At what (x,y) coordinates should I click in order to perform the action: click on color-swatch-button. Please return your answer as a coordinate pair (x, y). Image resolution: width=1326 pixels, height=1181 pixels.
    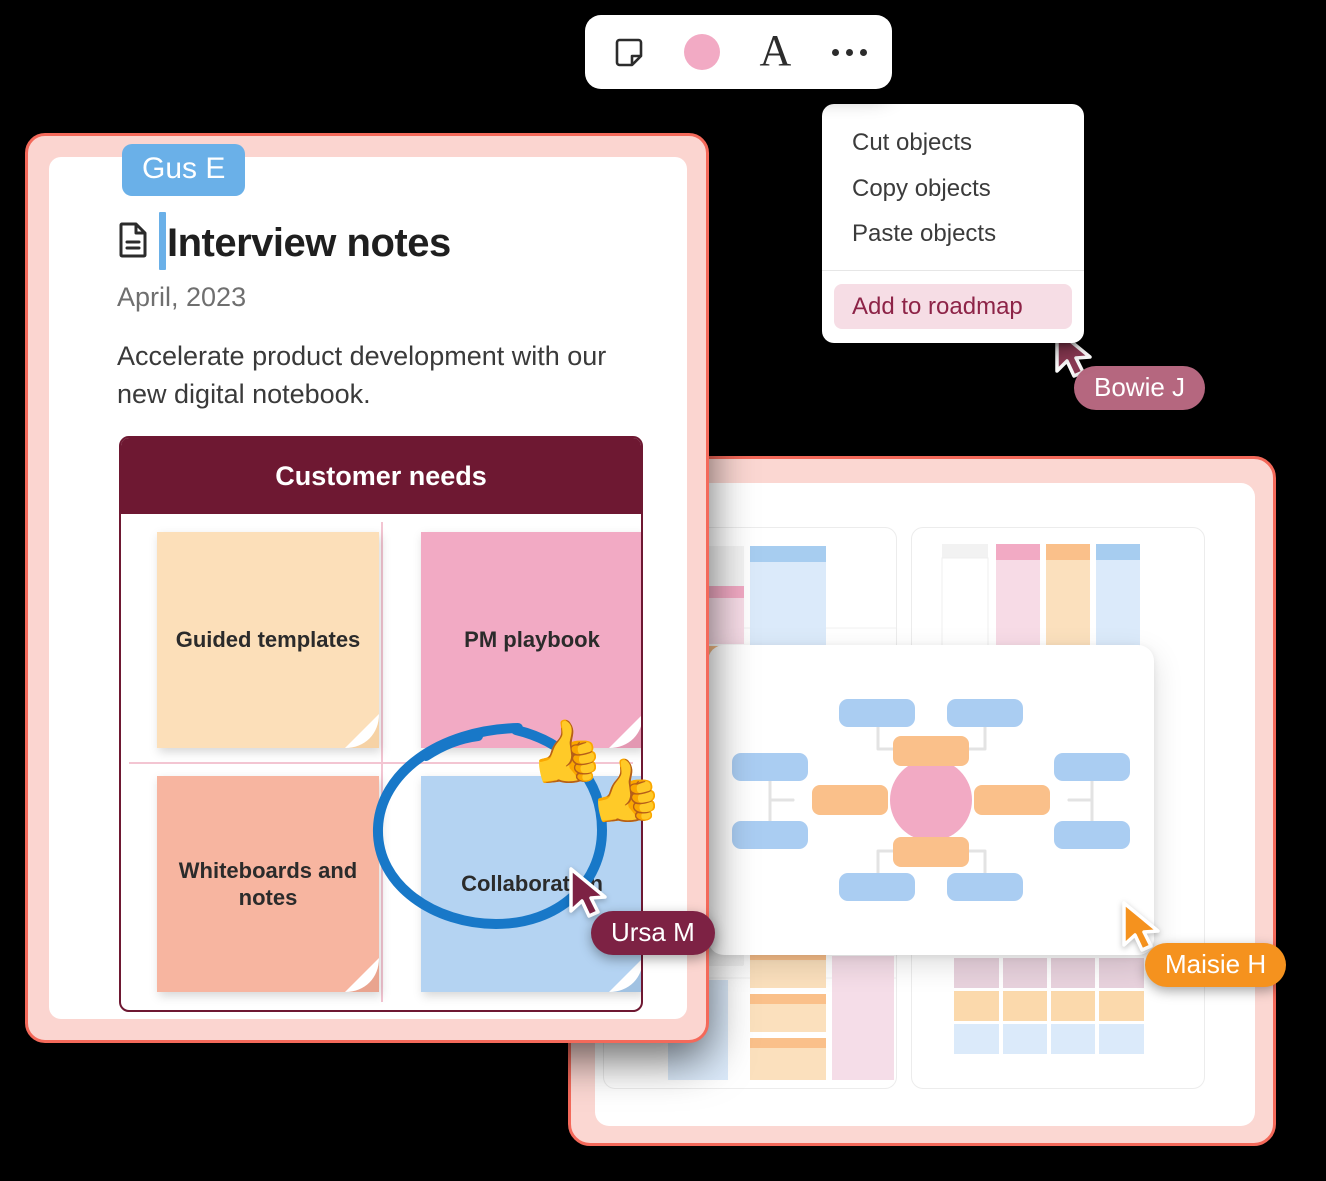
    Looking at the image, I should click on (702, 52).